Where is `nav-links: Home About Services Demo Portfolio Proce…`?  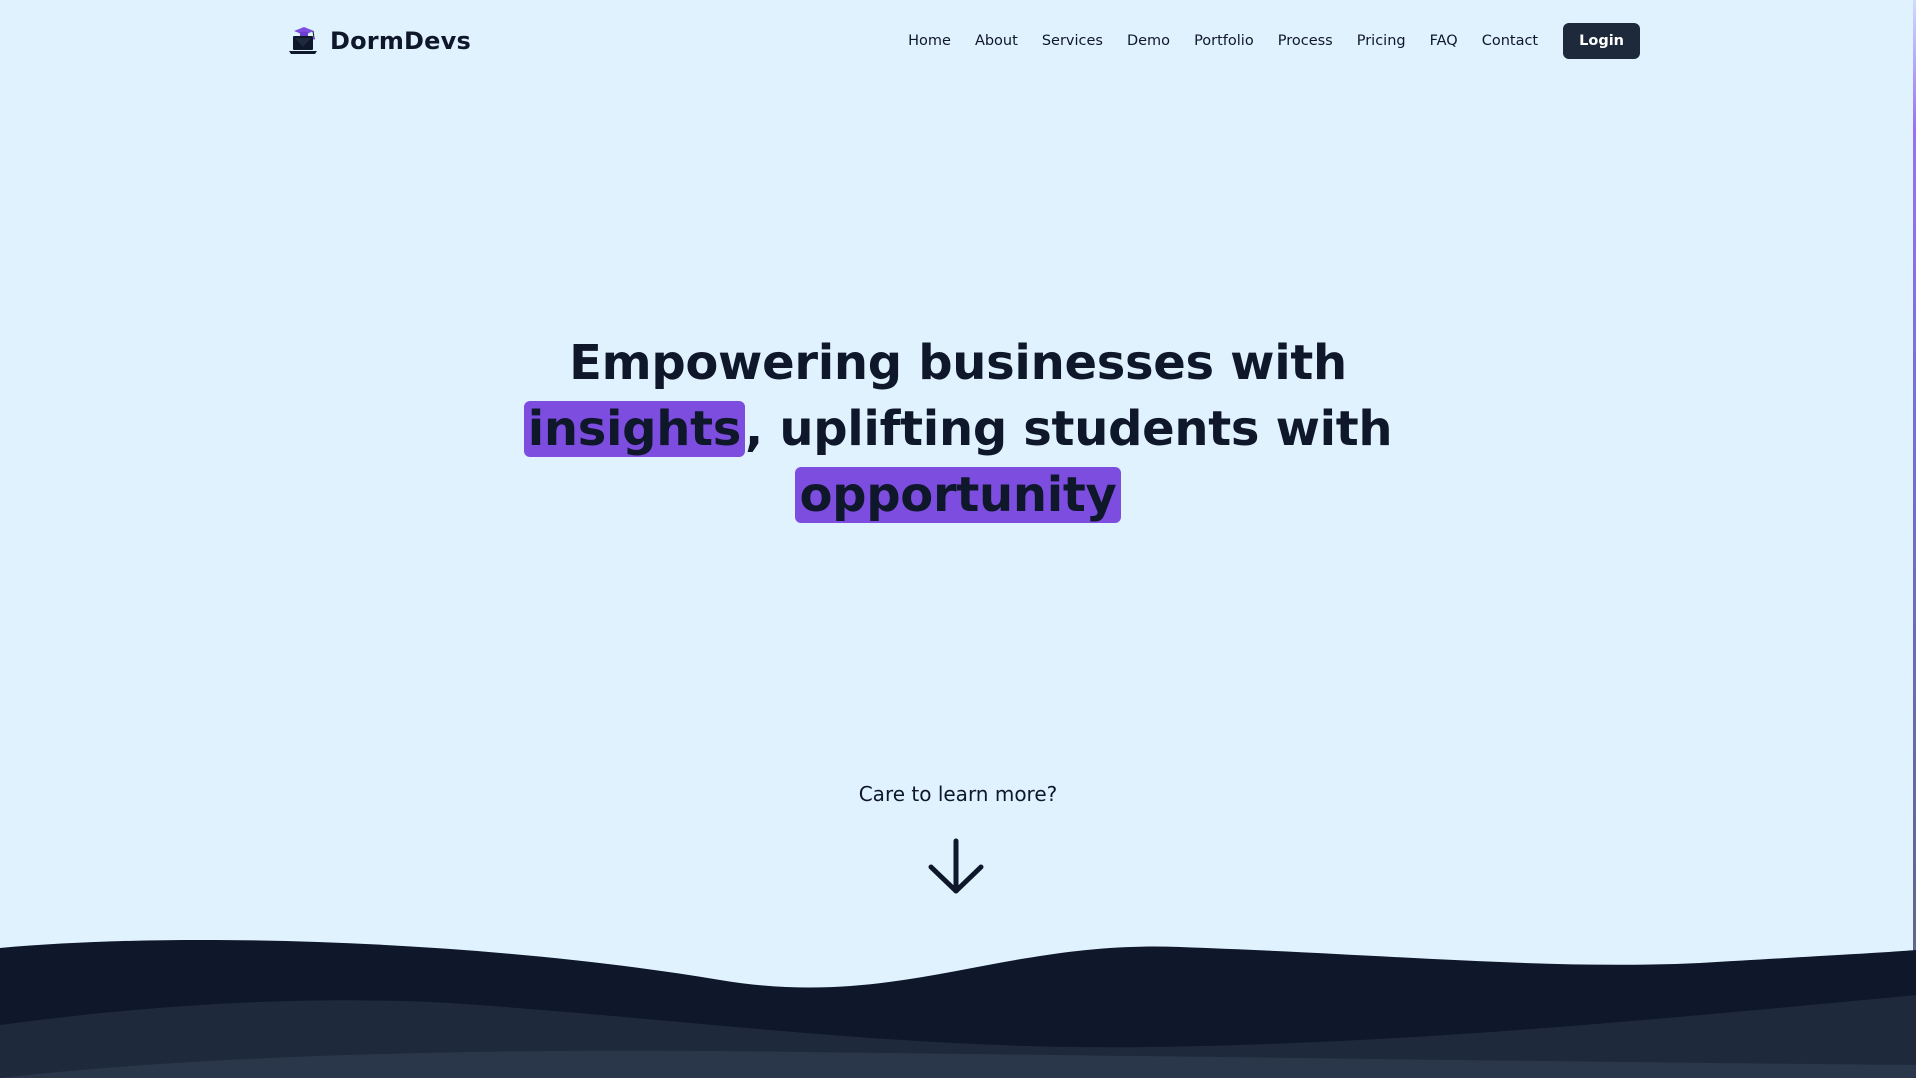
nav-links: Home About Services Demo Portfolio Proce… is located at coordinates (1223, 41).